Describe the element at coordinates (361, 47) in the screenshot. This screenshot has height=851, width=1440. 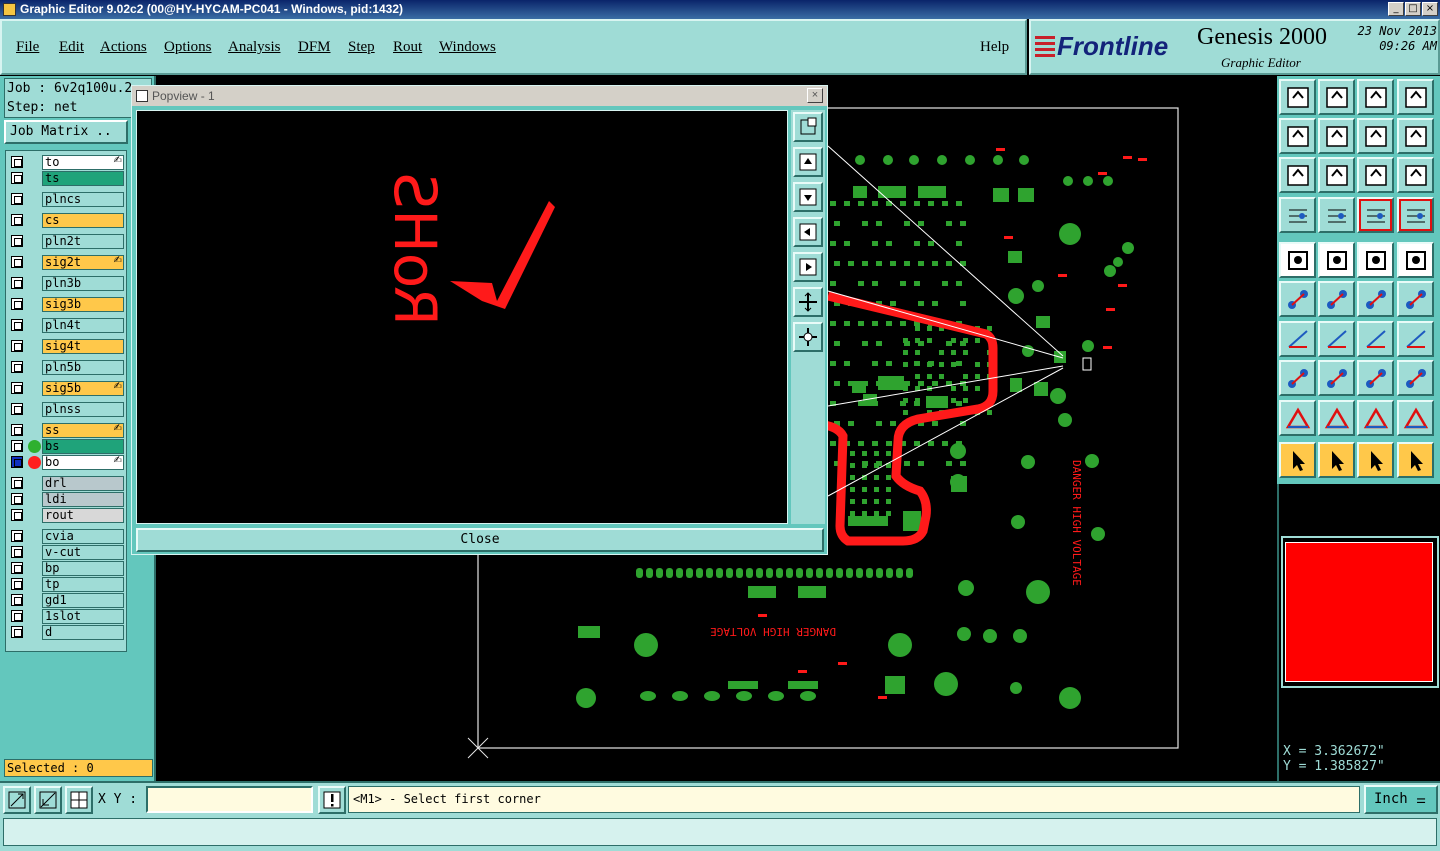
I see `menu-step: Step` at that location.